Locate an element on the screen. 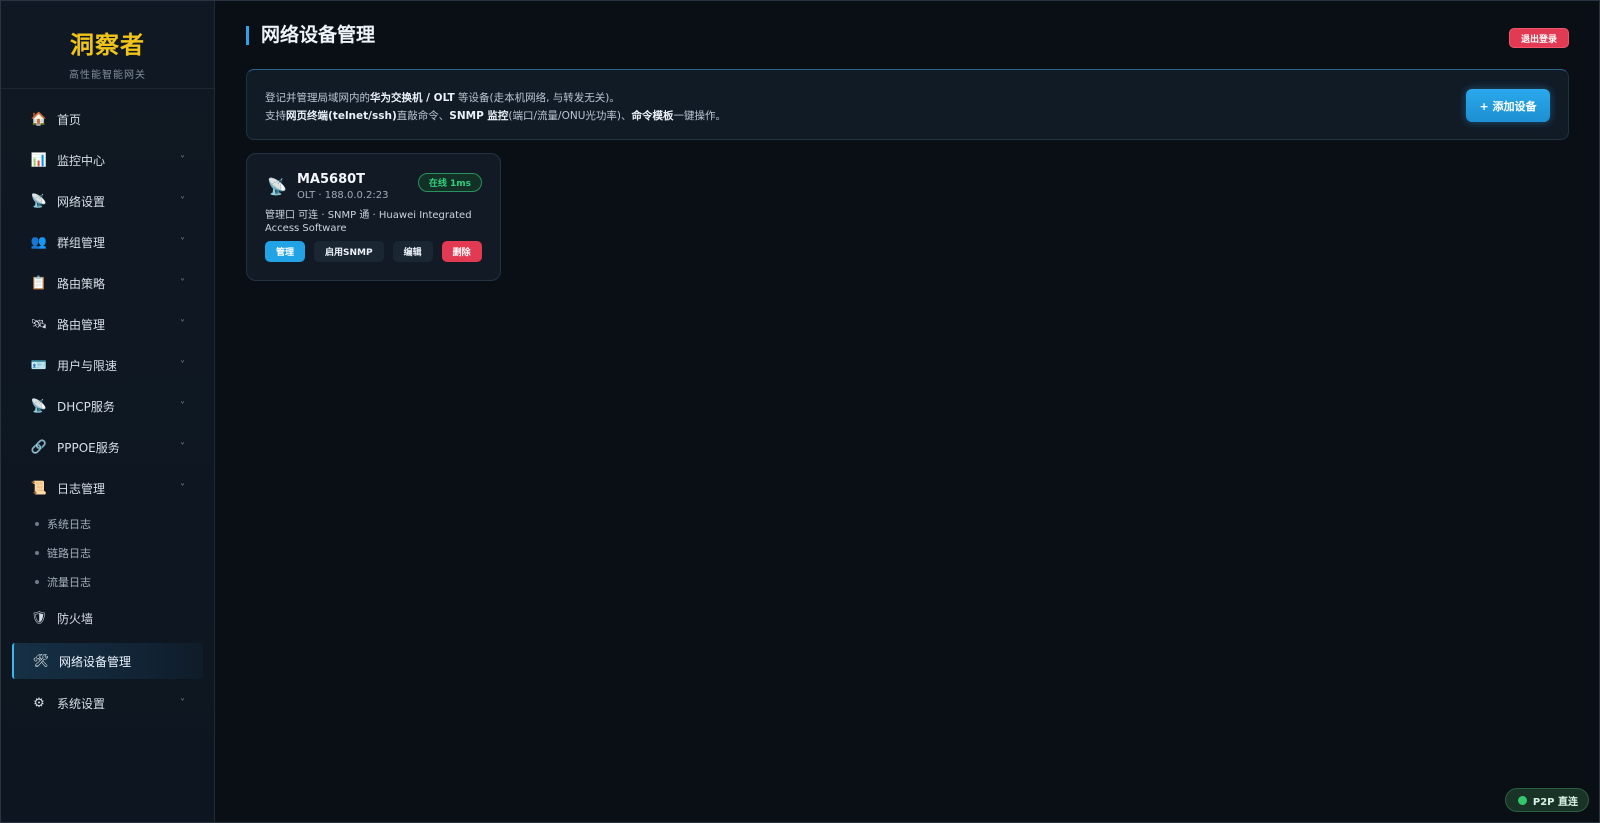 The width and height of the screenshot is (1600, 823). sidebar-item-label: 首页 is located at coordinates (69, 120).